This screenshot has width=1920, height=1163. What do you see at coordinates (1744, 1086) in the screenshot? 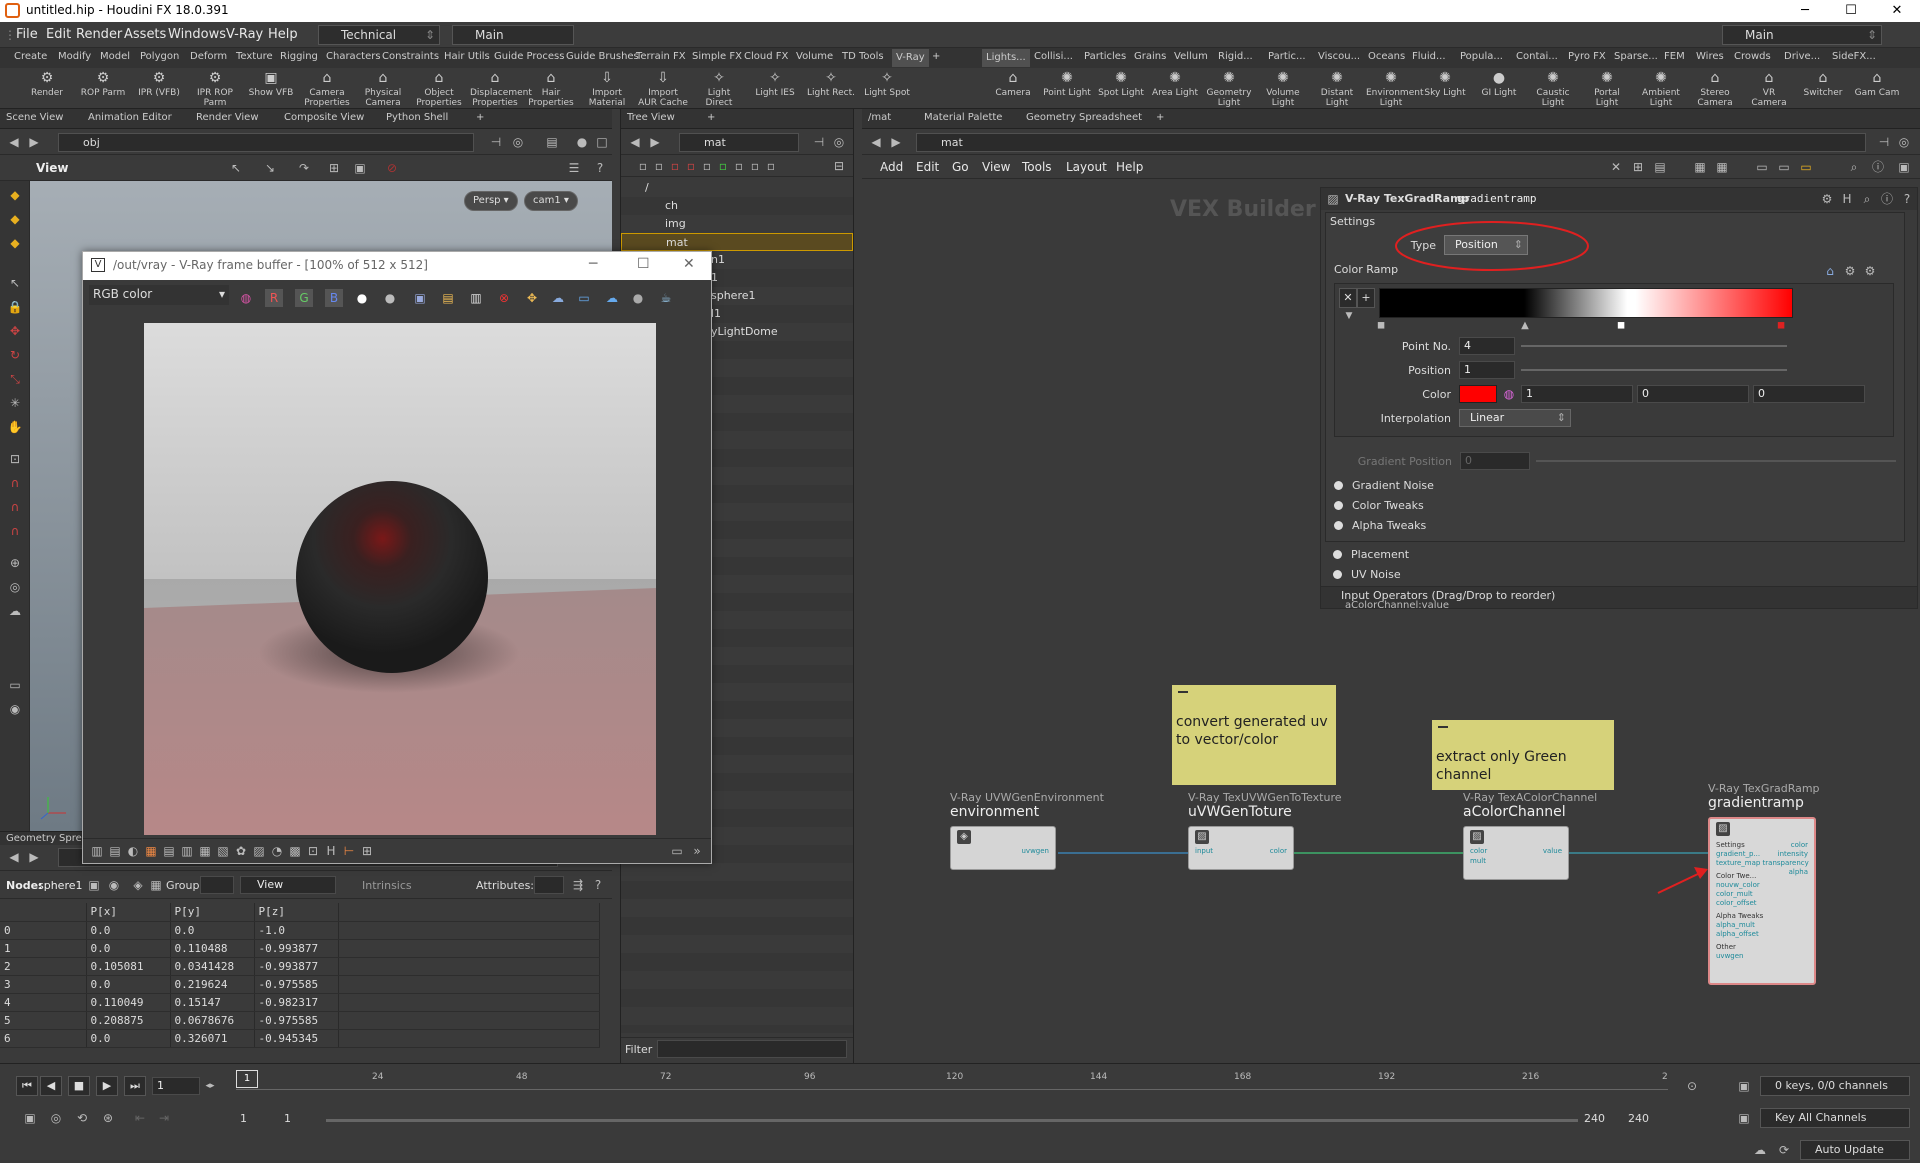
I see `keys-icon: ▣` at bounding box center [1744, 1086].